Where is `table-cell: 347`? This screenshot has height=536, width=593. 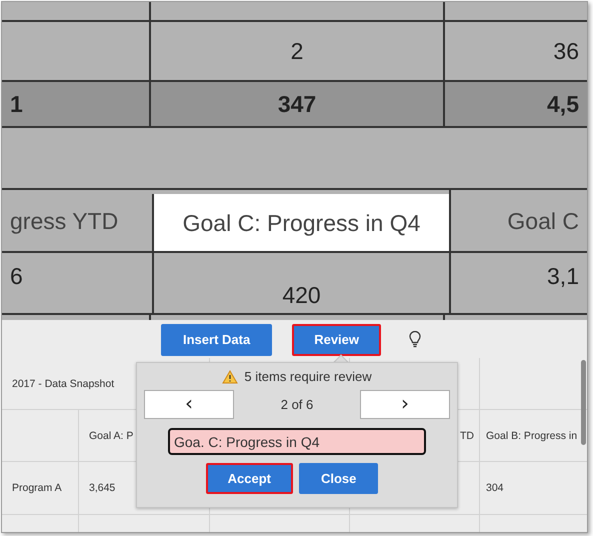
table-cell: 347 is located at coordinates (297, 104).